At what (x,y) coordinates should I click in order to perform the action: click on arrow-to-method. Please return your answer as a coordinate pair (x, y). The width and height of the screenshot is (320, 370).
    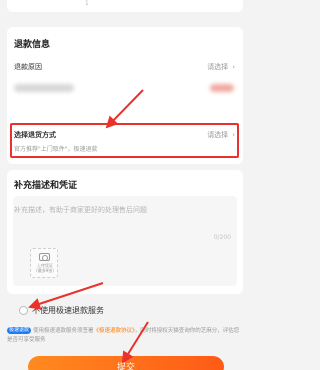
    Looking at the image, I should click on (124, 109).